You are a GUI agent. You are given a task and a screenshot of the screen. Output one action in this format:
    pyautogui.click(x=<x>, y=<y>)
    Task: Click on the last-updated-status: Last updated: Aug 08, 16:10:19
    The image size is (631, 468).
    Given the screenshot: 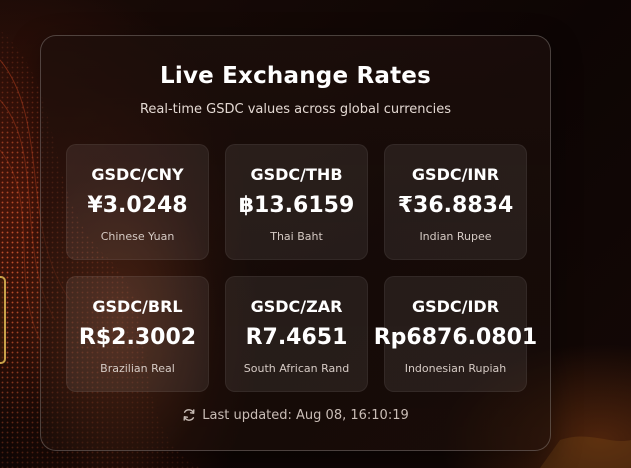 What is the action you would take?
    pyautogui.click(x=295, y=415)
    